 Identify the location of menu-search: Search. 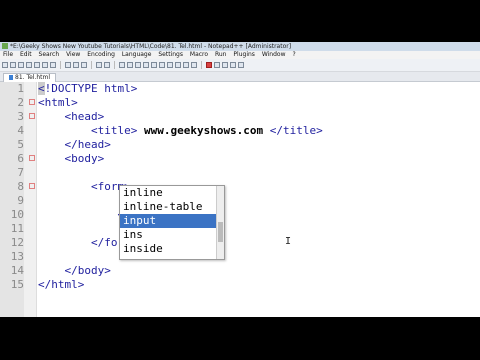
(49, 54).